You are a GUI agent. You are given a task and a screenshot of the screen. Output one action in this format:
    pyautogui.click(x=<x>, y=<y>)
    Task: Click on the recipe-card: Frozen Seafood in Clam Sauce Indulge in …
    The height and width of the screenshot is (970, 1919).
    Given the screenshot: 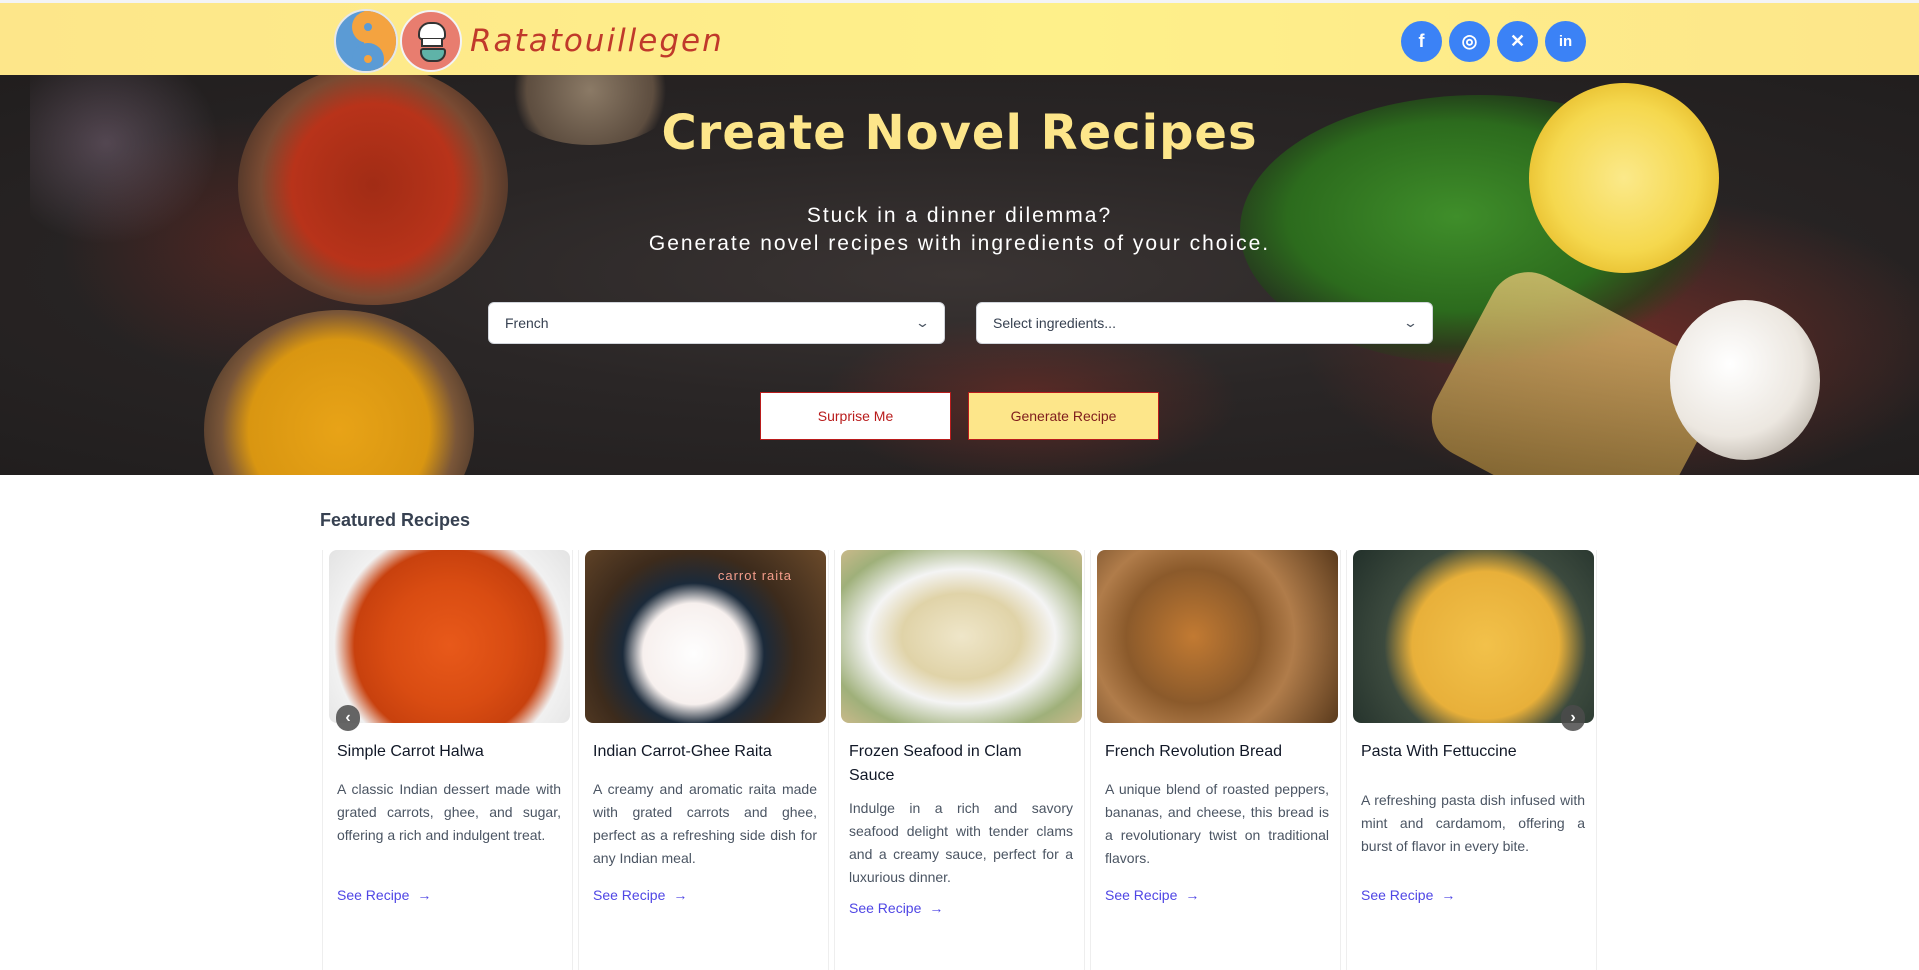 What is the action you would take?
    pyautogui.click(x=959, y=760)
    